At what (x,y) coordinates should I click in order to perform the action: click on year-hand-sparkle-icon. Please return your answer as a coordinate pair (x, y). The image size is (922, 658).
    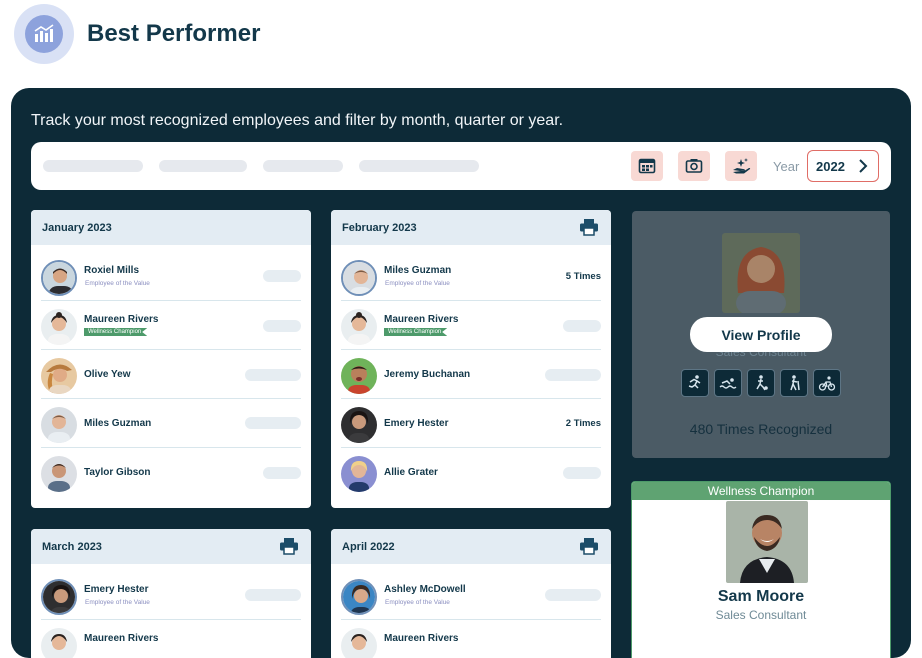
    Looking at the image, I should click on (742, 166).